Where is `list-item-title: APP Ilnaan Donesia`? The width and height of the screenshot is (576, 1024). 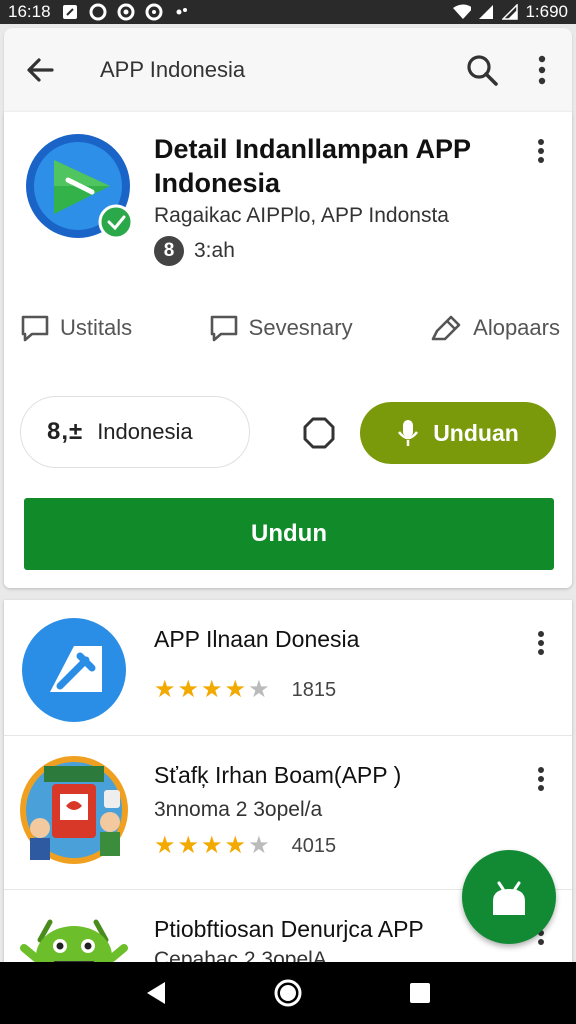
list-item-title: APP Ilnaan Donesia is located at coordinates (257, 639).